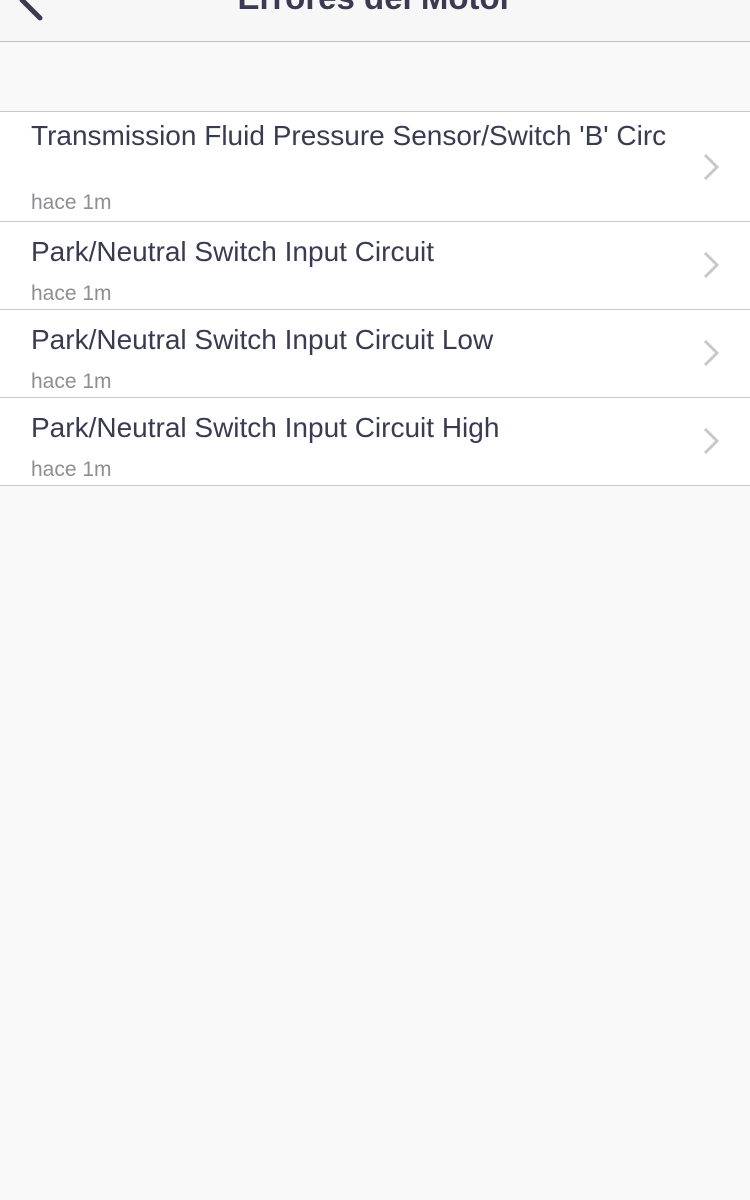 The height and width of the screenshot is (1200, 750). I want to click on section-spacer, so click(375, 76).